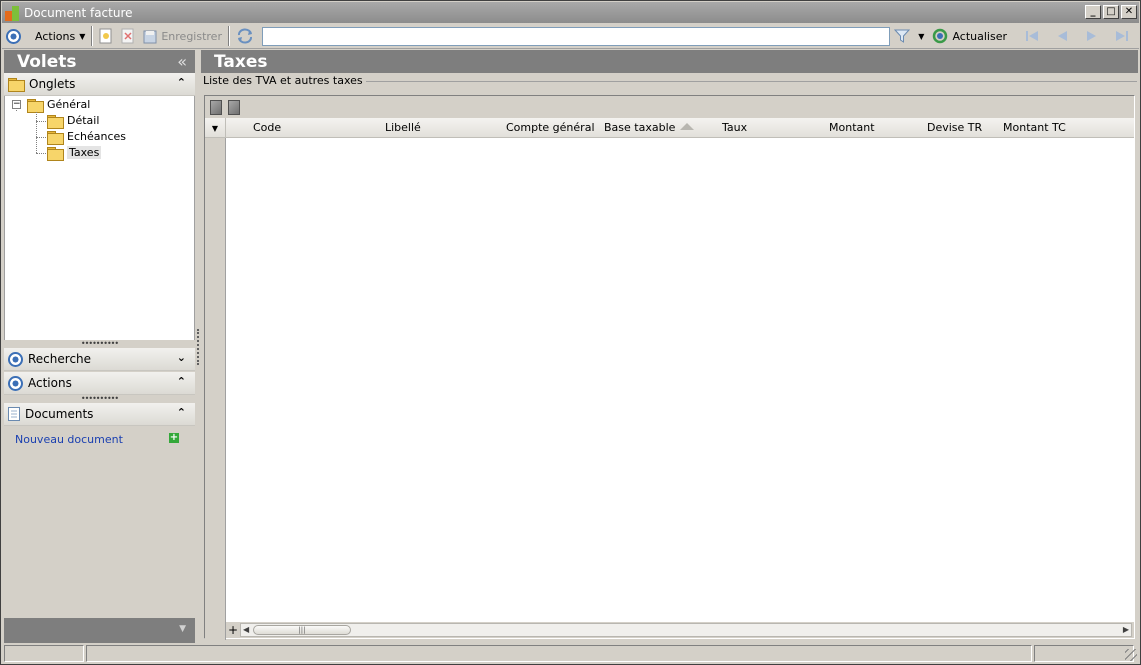 The height and width of the screenshot is (665, 1141). I want to click on tree-node-detail: Détail, so click(73, 121).